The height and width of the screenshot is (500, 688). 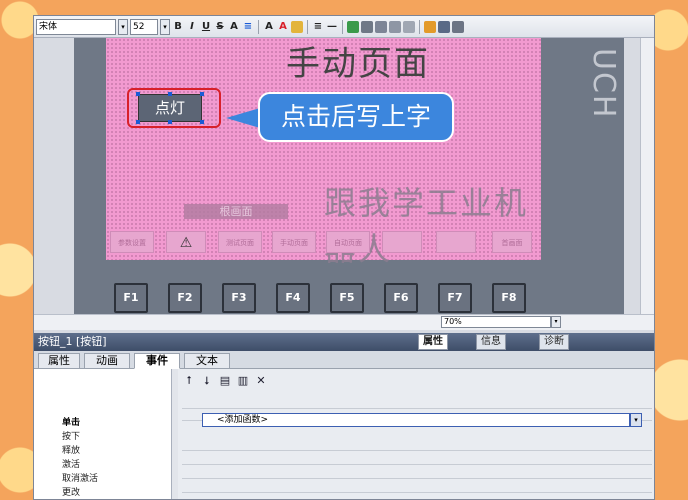 What do you see at coordinates (239, 298) in the screenshot?
I see `function-key-f3: F3` at bounding box center [239, 298].